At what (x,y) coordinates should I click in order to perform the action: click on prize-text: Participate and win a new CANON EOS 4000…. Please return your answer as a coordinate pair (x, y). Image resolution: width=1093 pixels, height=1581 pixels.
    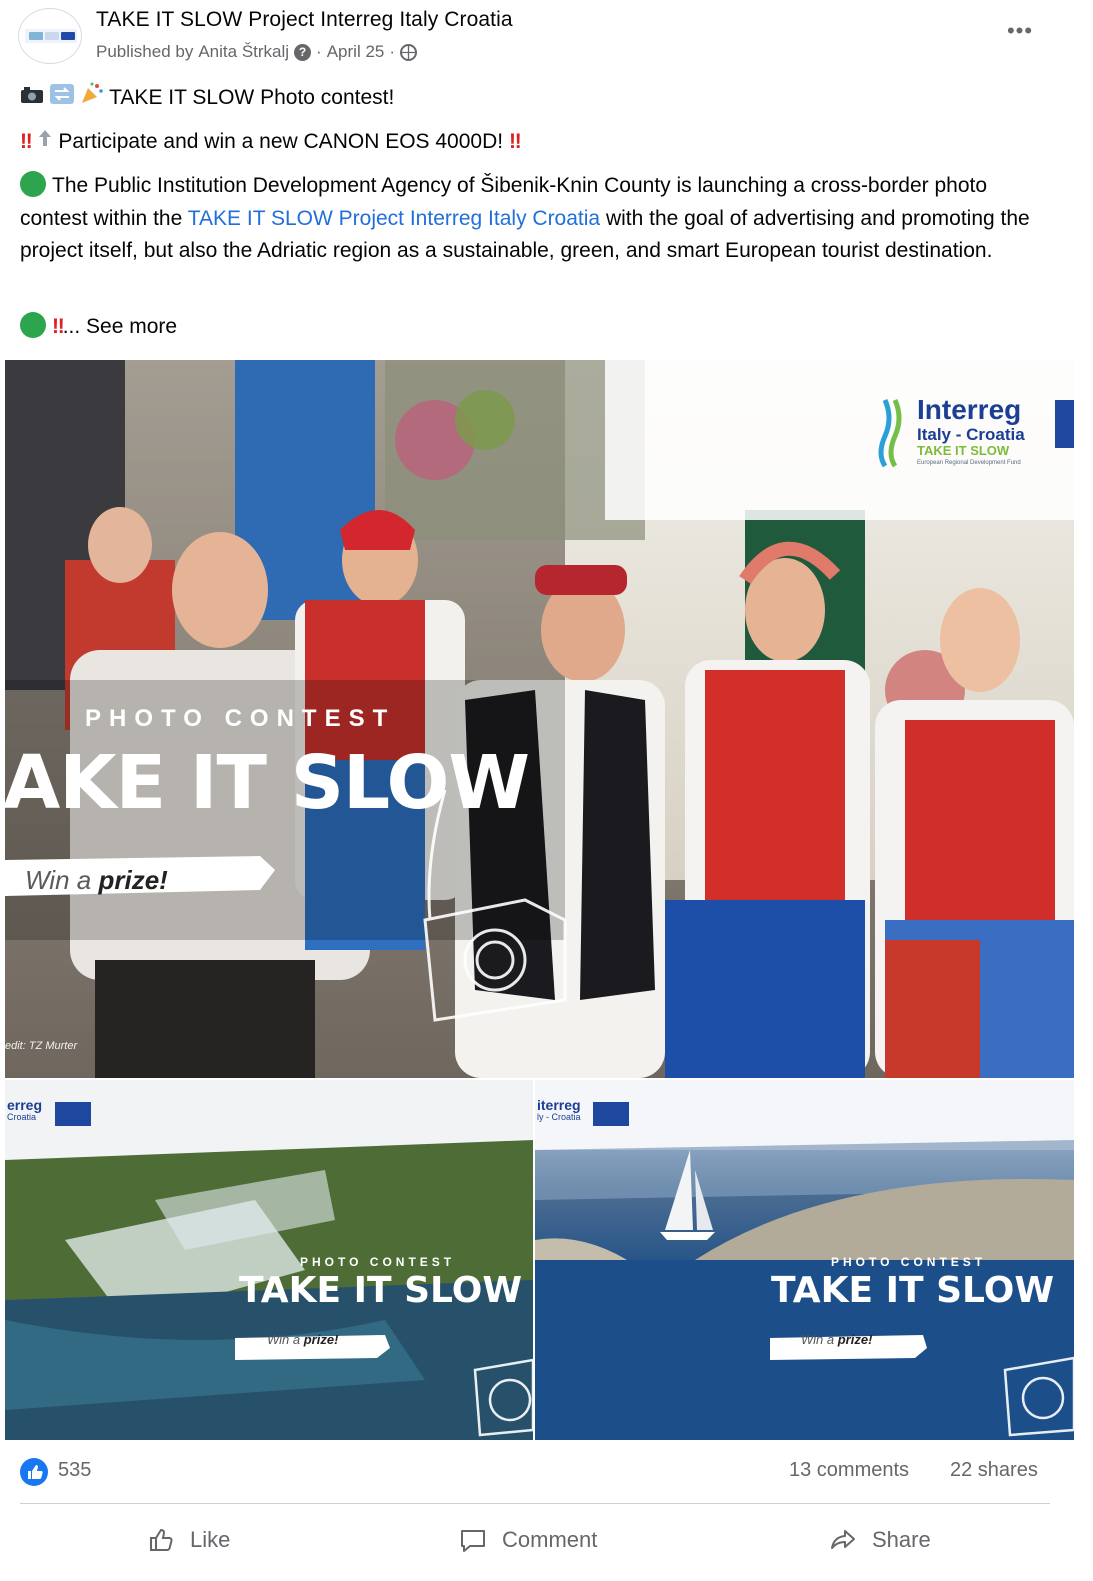
    Looking at the image, I should click on (281, 141).